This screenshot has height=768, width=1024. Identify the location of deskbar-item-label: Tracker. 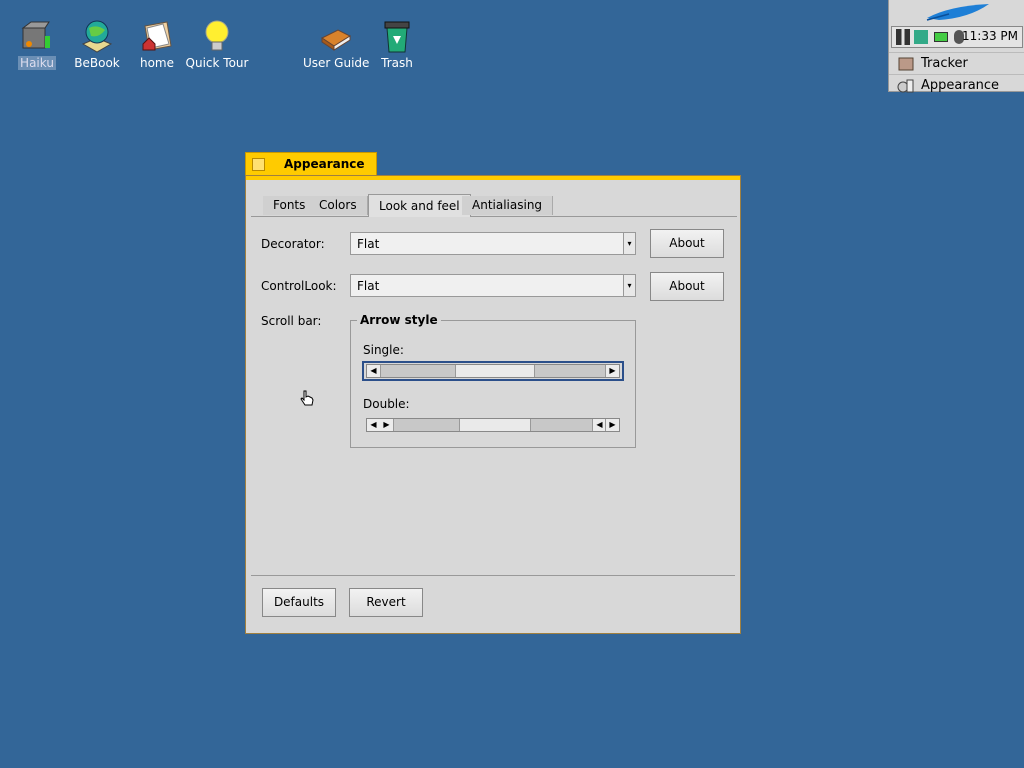
(944, 63).